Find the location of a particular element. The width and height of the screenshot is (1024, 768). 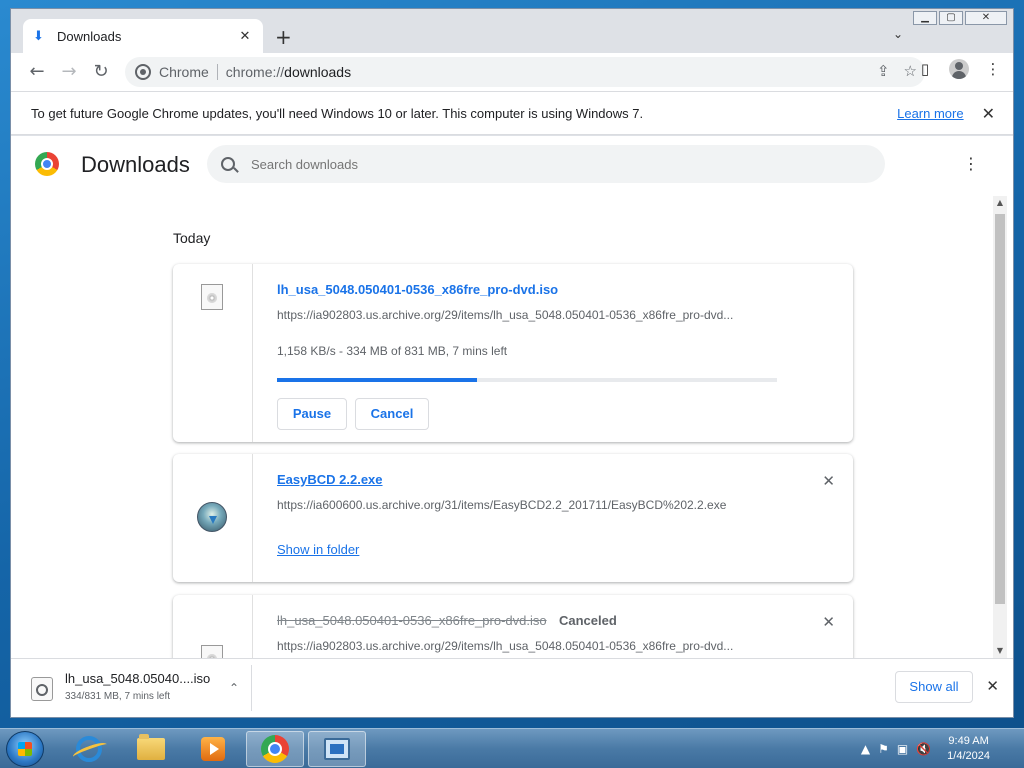

action-center-flag-icon: ⚑ is located at coordinates (883, 749).